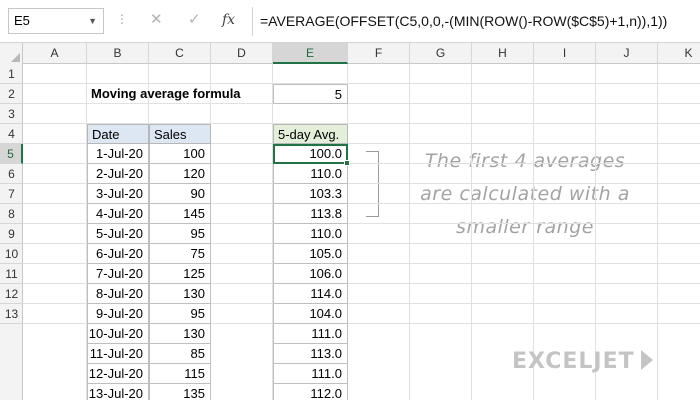  What do you see at coordinates (118, 174) in the screenshot?
I see `date-cell: 2-Jul-20` at bounding box center [118, 174].